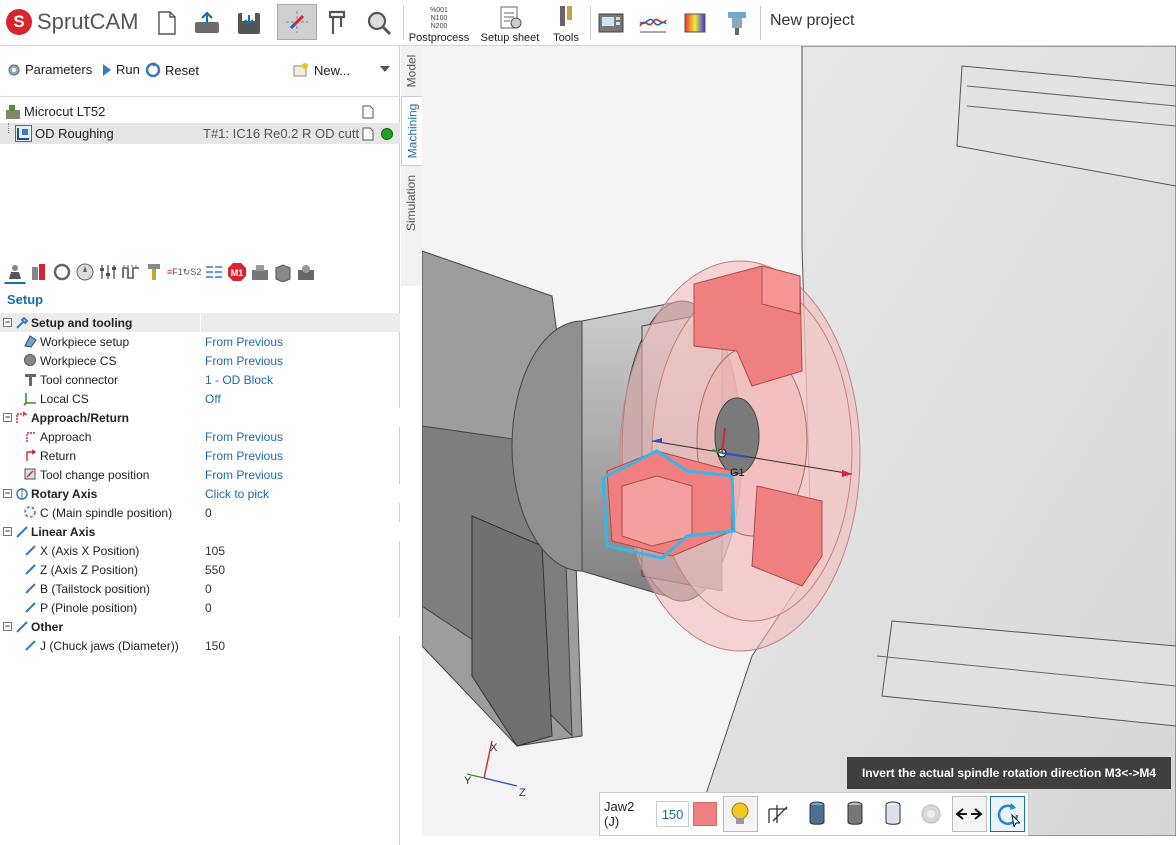 This screenshot has width=1176, height=845. What do you see at coordinates (672, 814) in the screenshot?
I see `jaw-diameter-field: 150` at bounding box center [672, 814].